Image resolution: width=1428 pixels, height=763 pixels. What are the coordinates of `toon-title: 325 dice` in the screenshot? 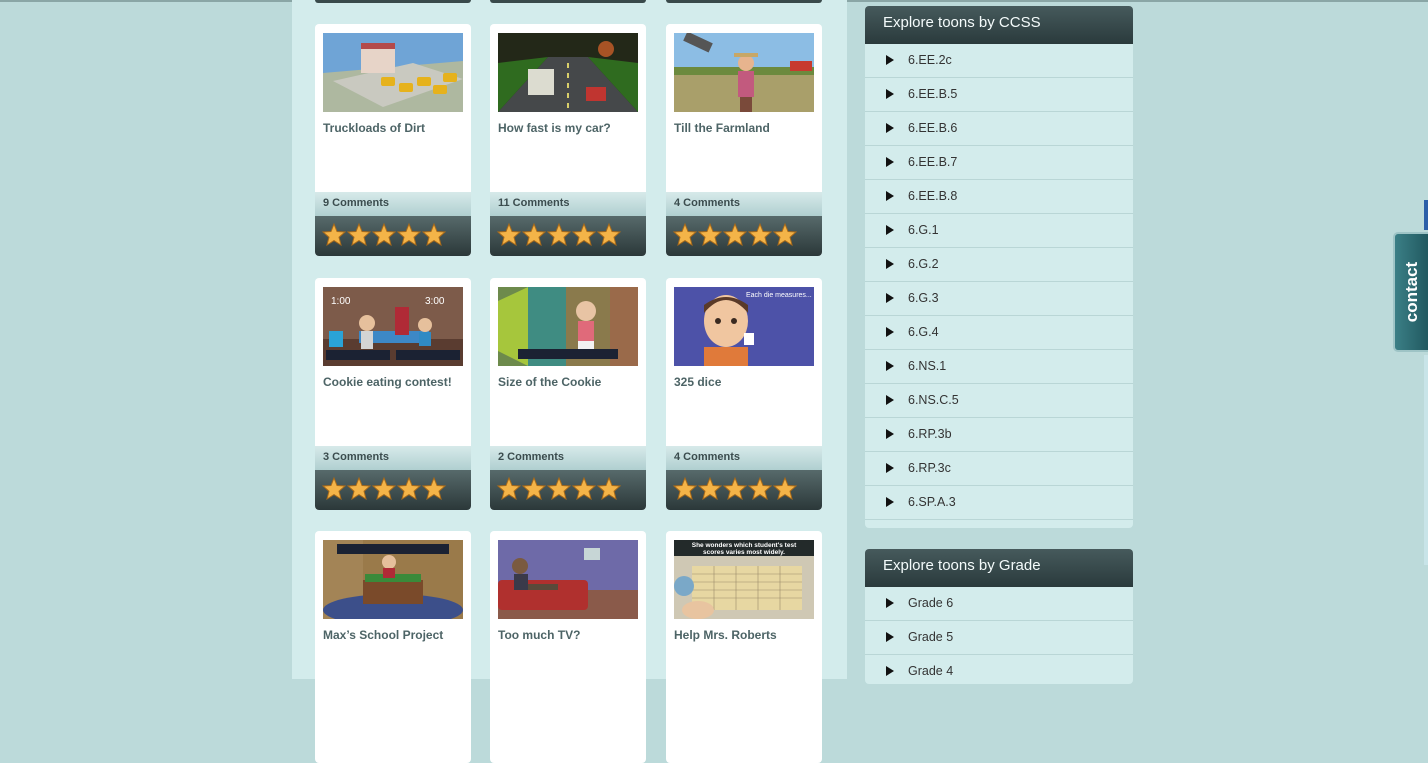 It's located at (744, 382).